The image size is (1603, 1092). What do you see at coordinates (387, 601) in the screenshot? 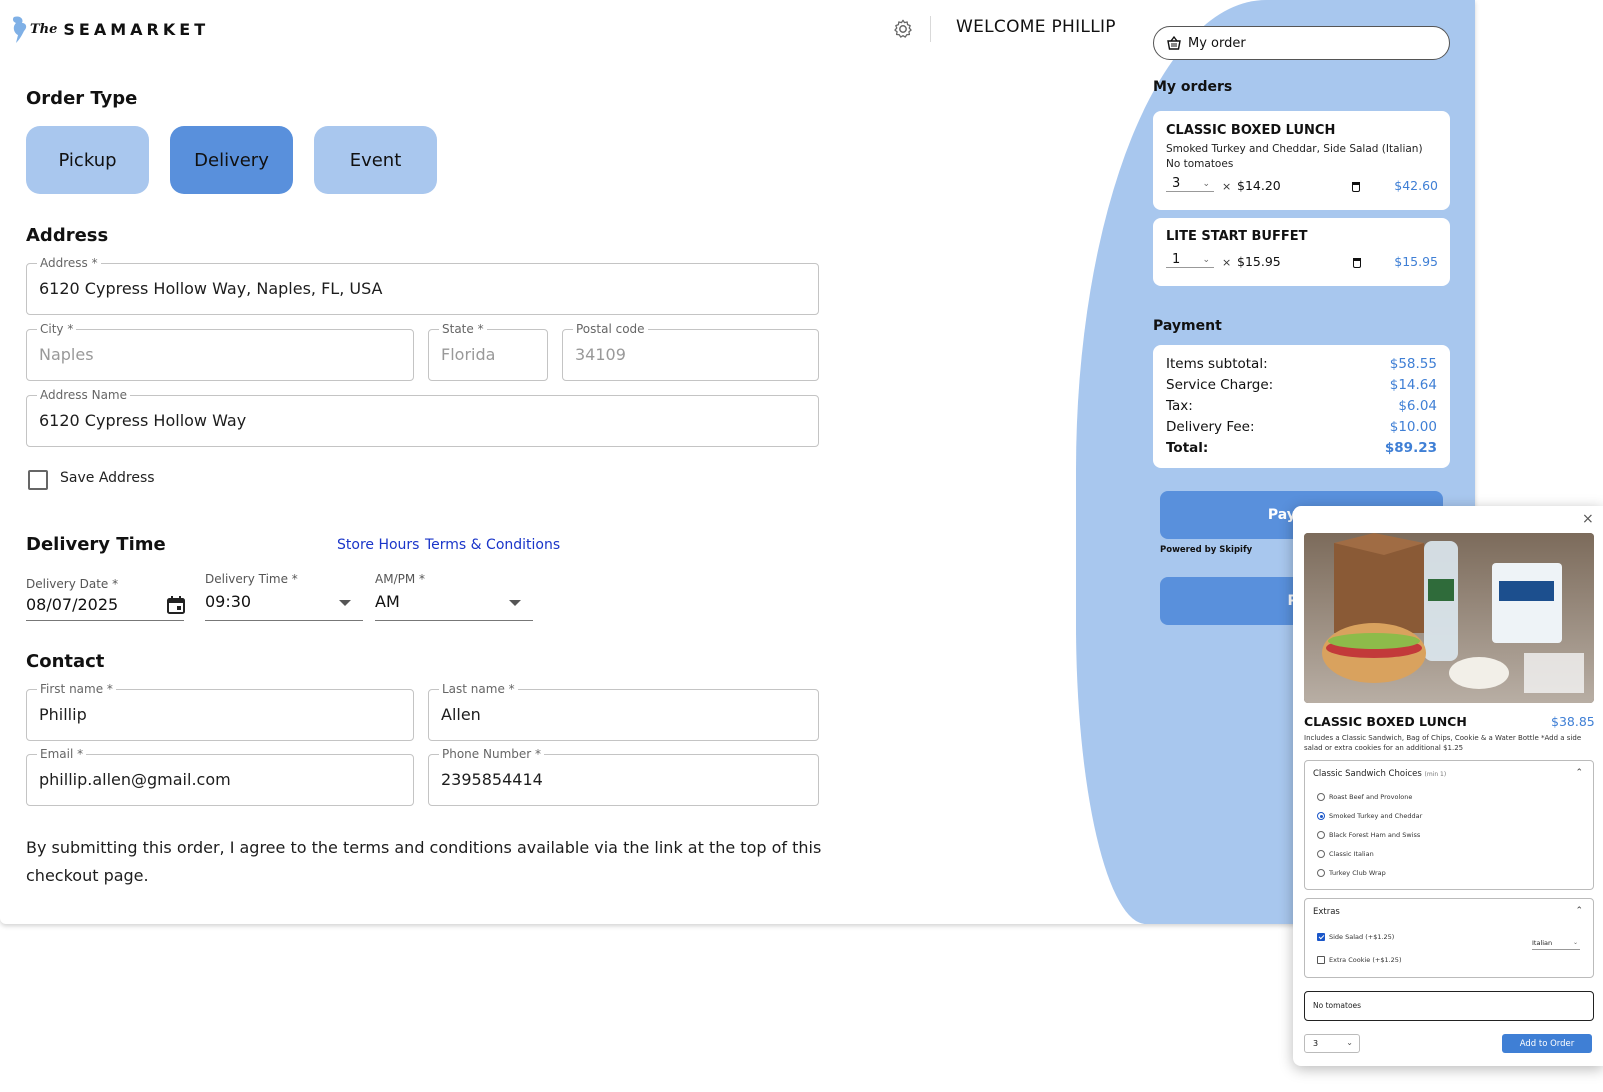
I see `ampm-select: AM` at bounding box center [387, 601].